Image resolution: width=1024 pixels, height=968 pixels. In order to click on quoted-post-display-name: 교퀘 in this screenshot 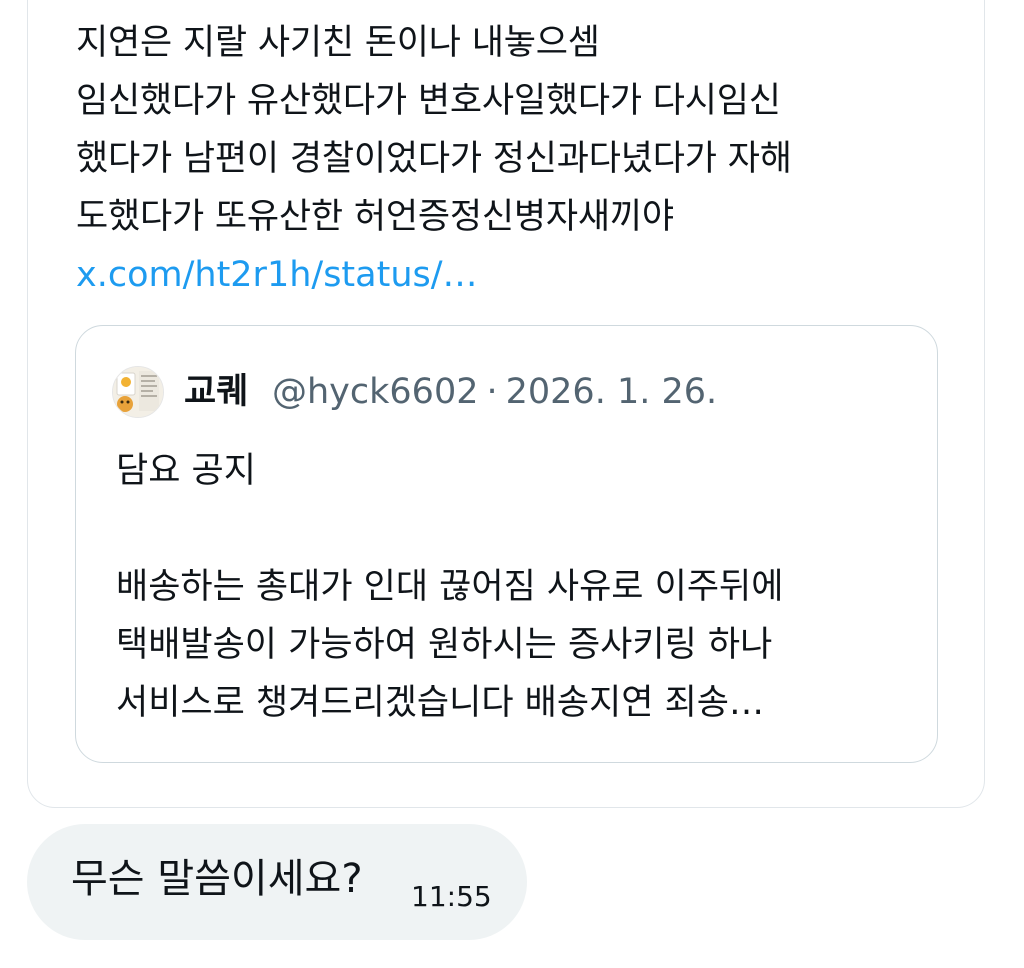, I will do `click(216, 392)`.